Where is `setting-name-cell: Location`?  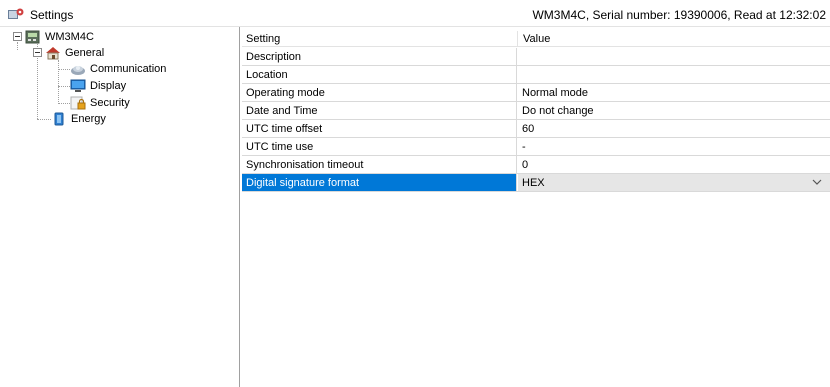
setting-name-cell: Location is located at coordinates (379, 74).